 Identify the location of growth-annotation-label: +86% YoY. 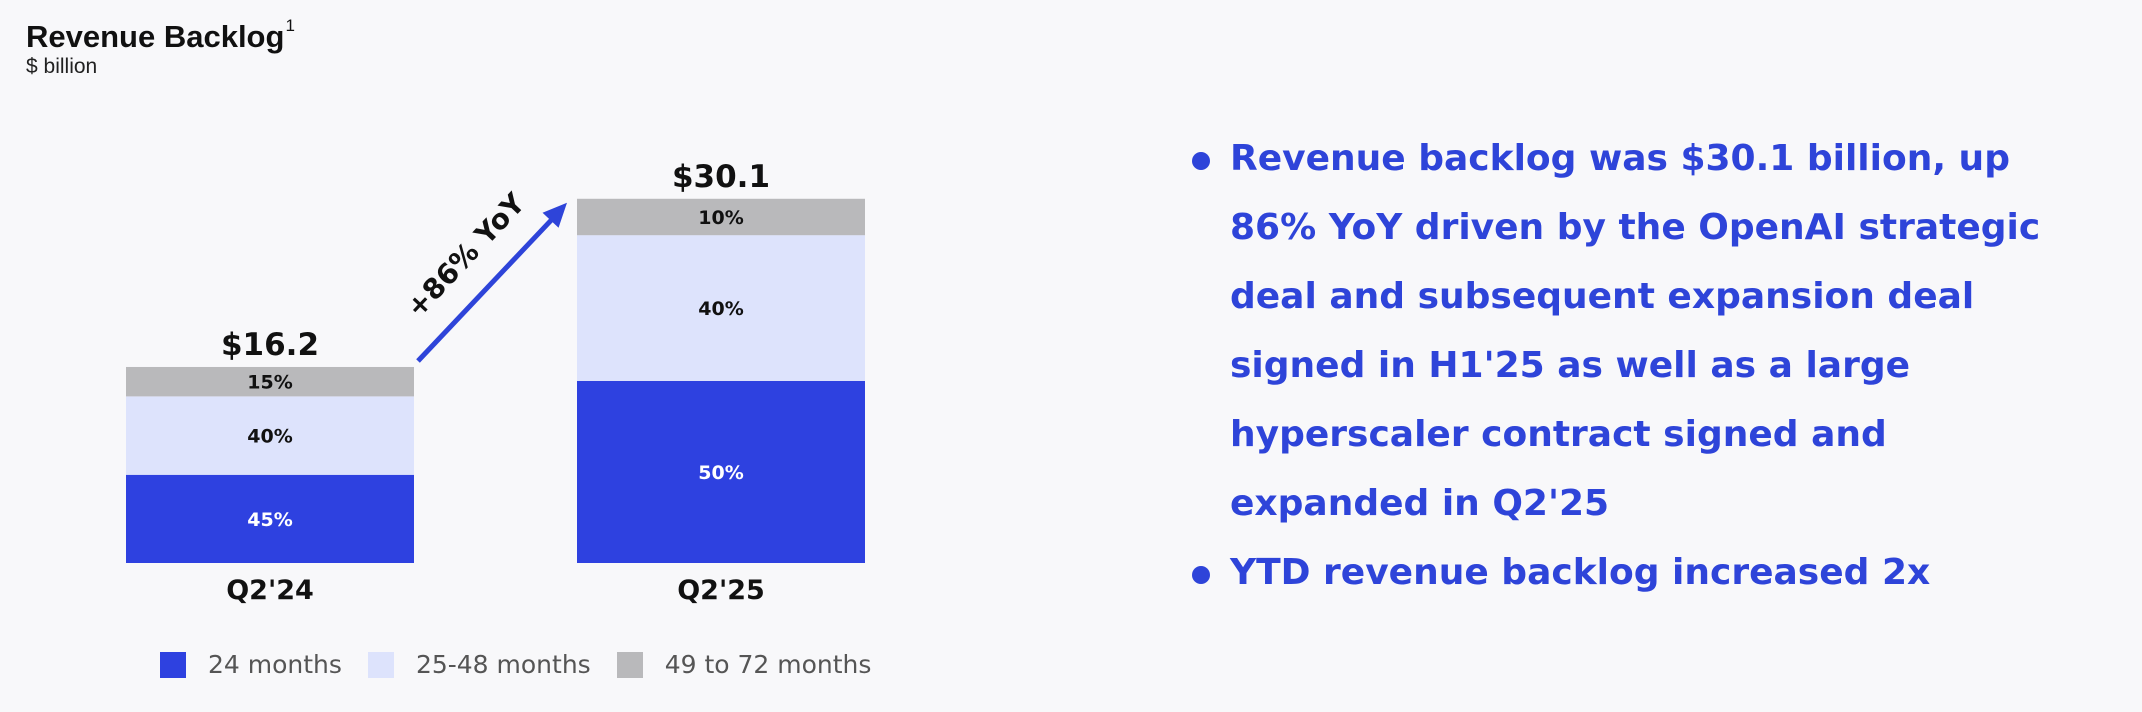
(466, 255).